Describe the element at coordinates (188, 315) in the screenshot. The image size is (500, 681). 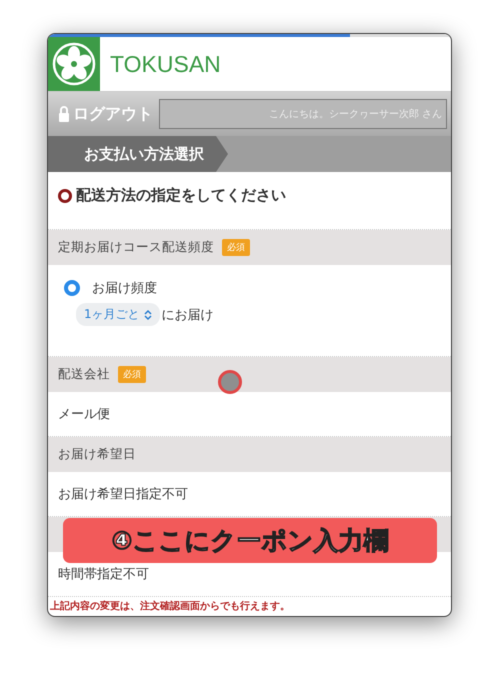
I see `suffix-text: にお届け` at that location.